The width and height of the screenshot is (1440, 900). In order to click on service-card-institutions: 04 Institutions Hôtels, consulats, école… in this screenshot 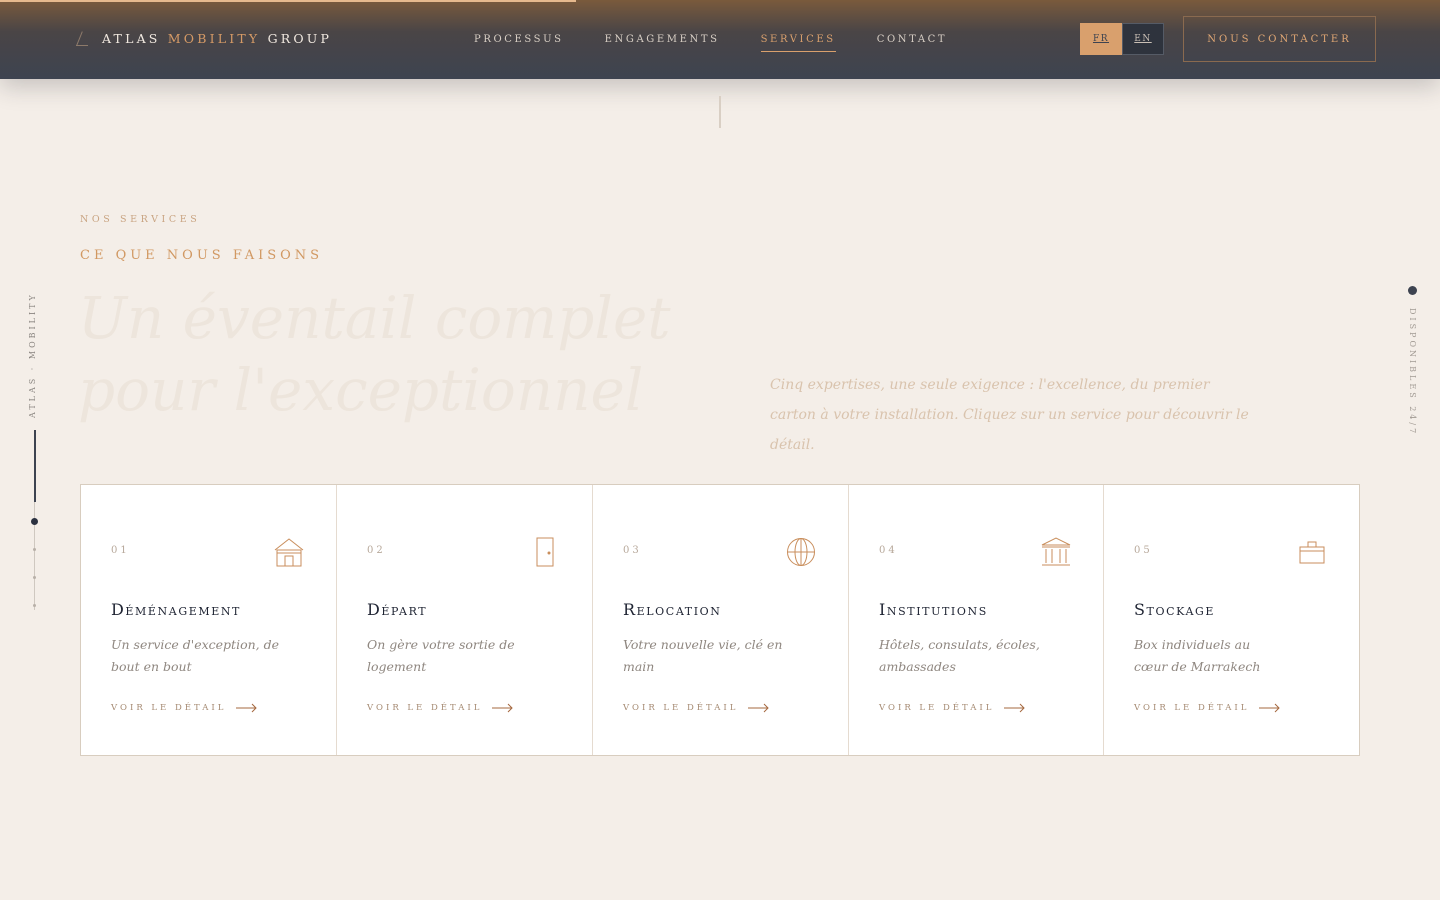, I will do `click(976, 620)`.